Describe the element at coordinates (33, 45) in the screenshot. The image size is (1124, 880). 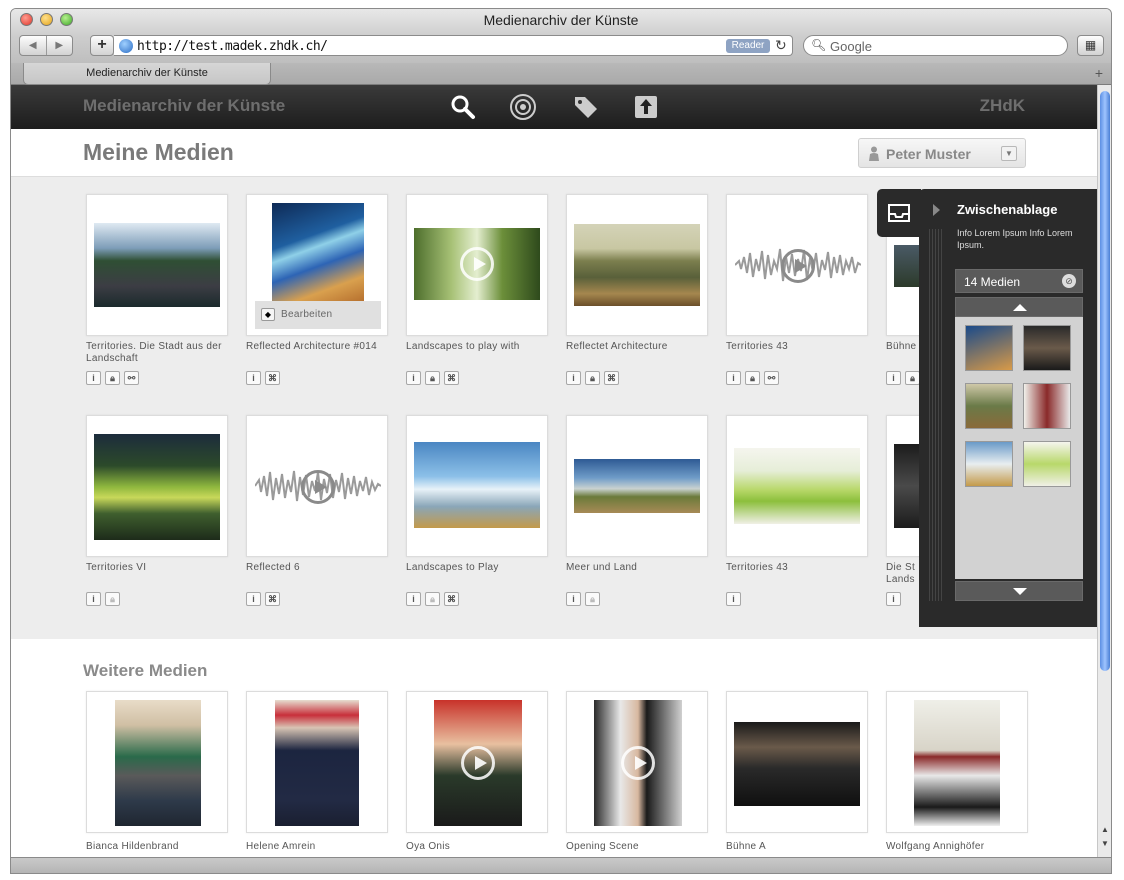
I see `back-button: ◀` at that location.